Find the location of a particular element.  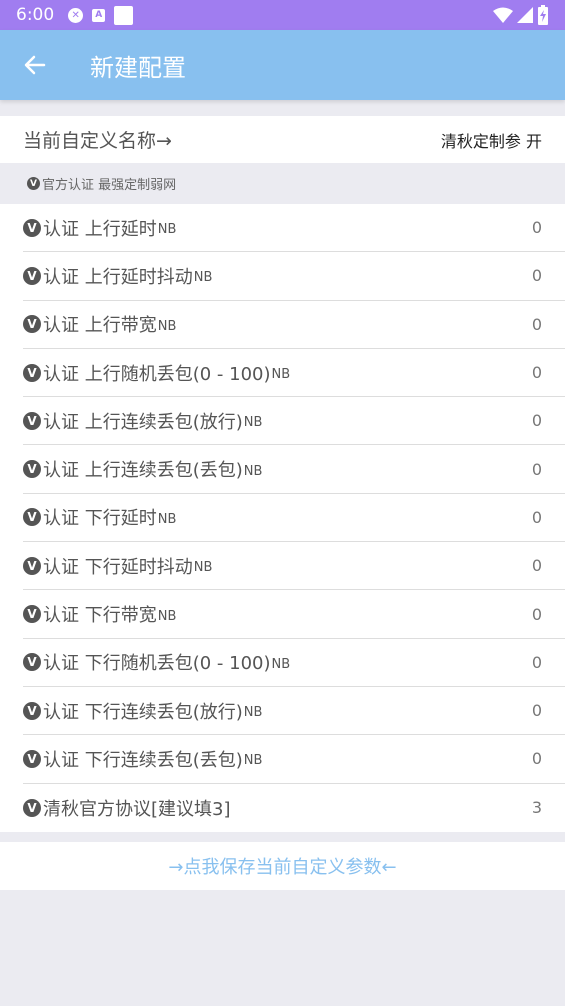

section-title: 官方认证 最强定制弱网 is located at coordinates (109, 185).